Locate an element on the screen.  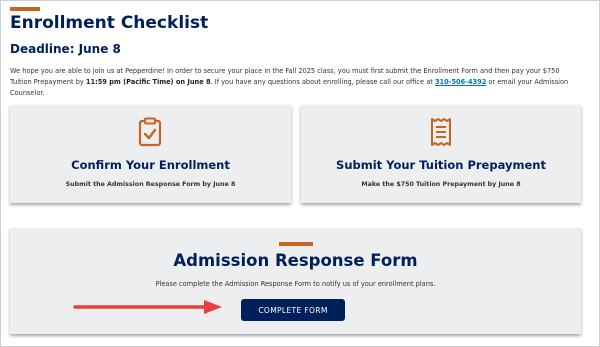
card-title-tuition-prepayment: Submit Your Tuition Prepayment is located at coordinates (441, 165).